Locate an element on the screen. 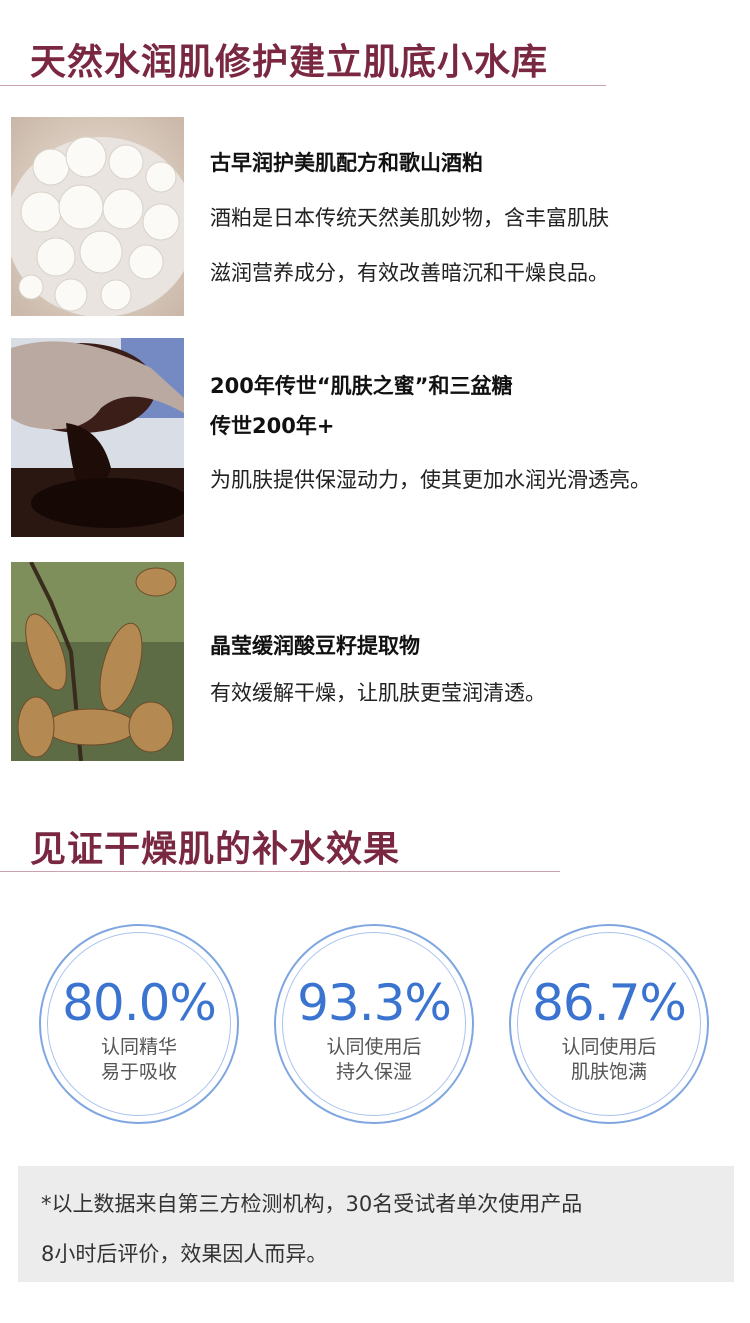 Image resolution: width=750 pixels, height=1323 pixels. stat-value: 86.7% is located at coordinates (609, 1003).